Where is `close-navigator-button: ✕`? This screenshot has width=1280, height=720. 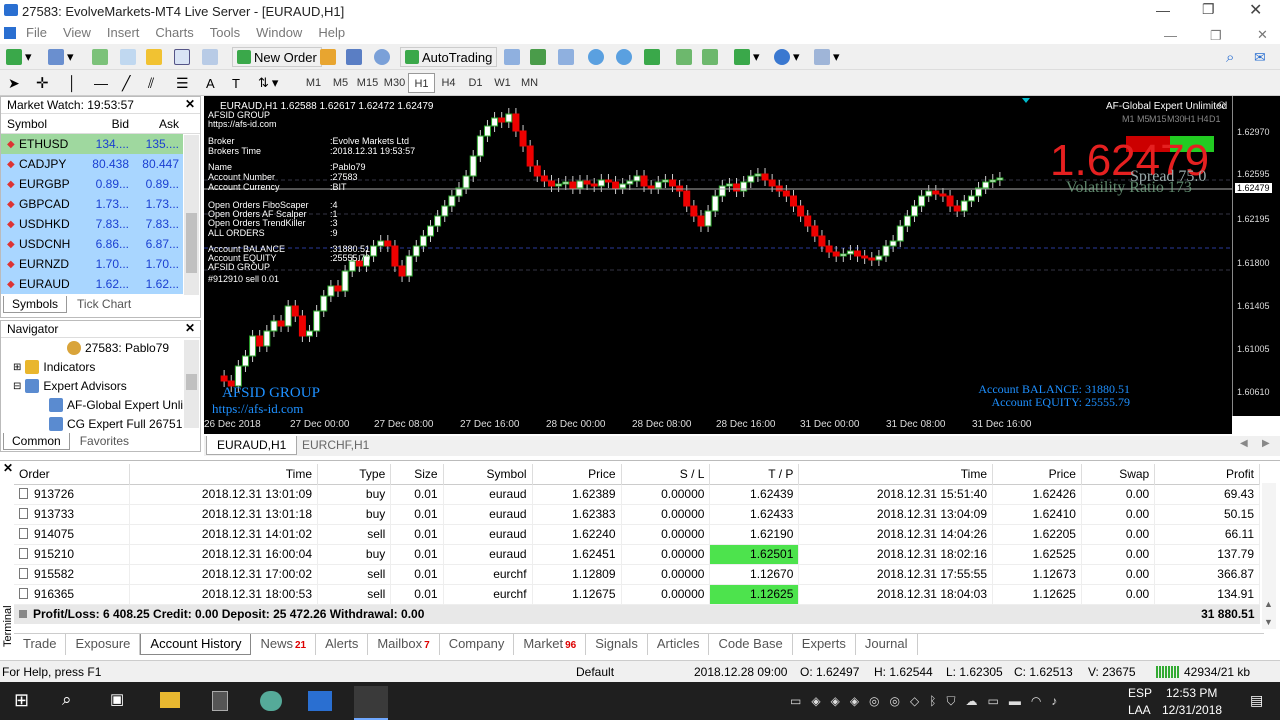
close-navigator-button: ✕ is located at coordinates (190, 328).